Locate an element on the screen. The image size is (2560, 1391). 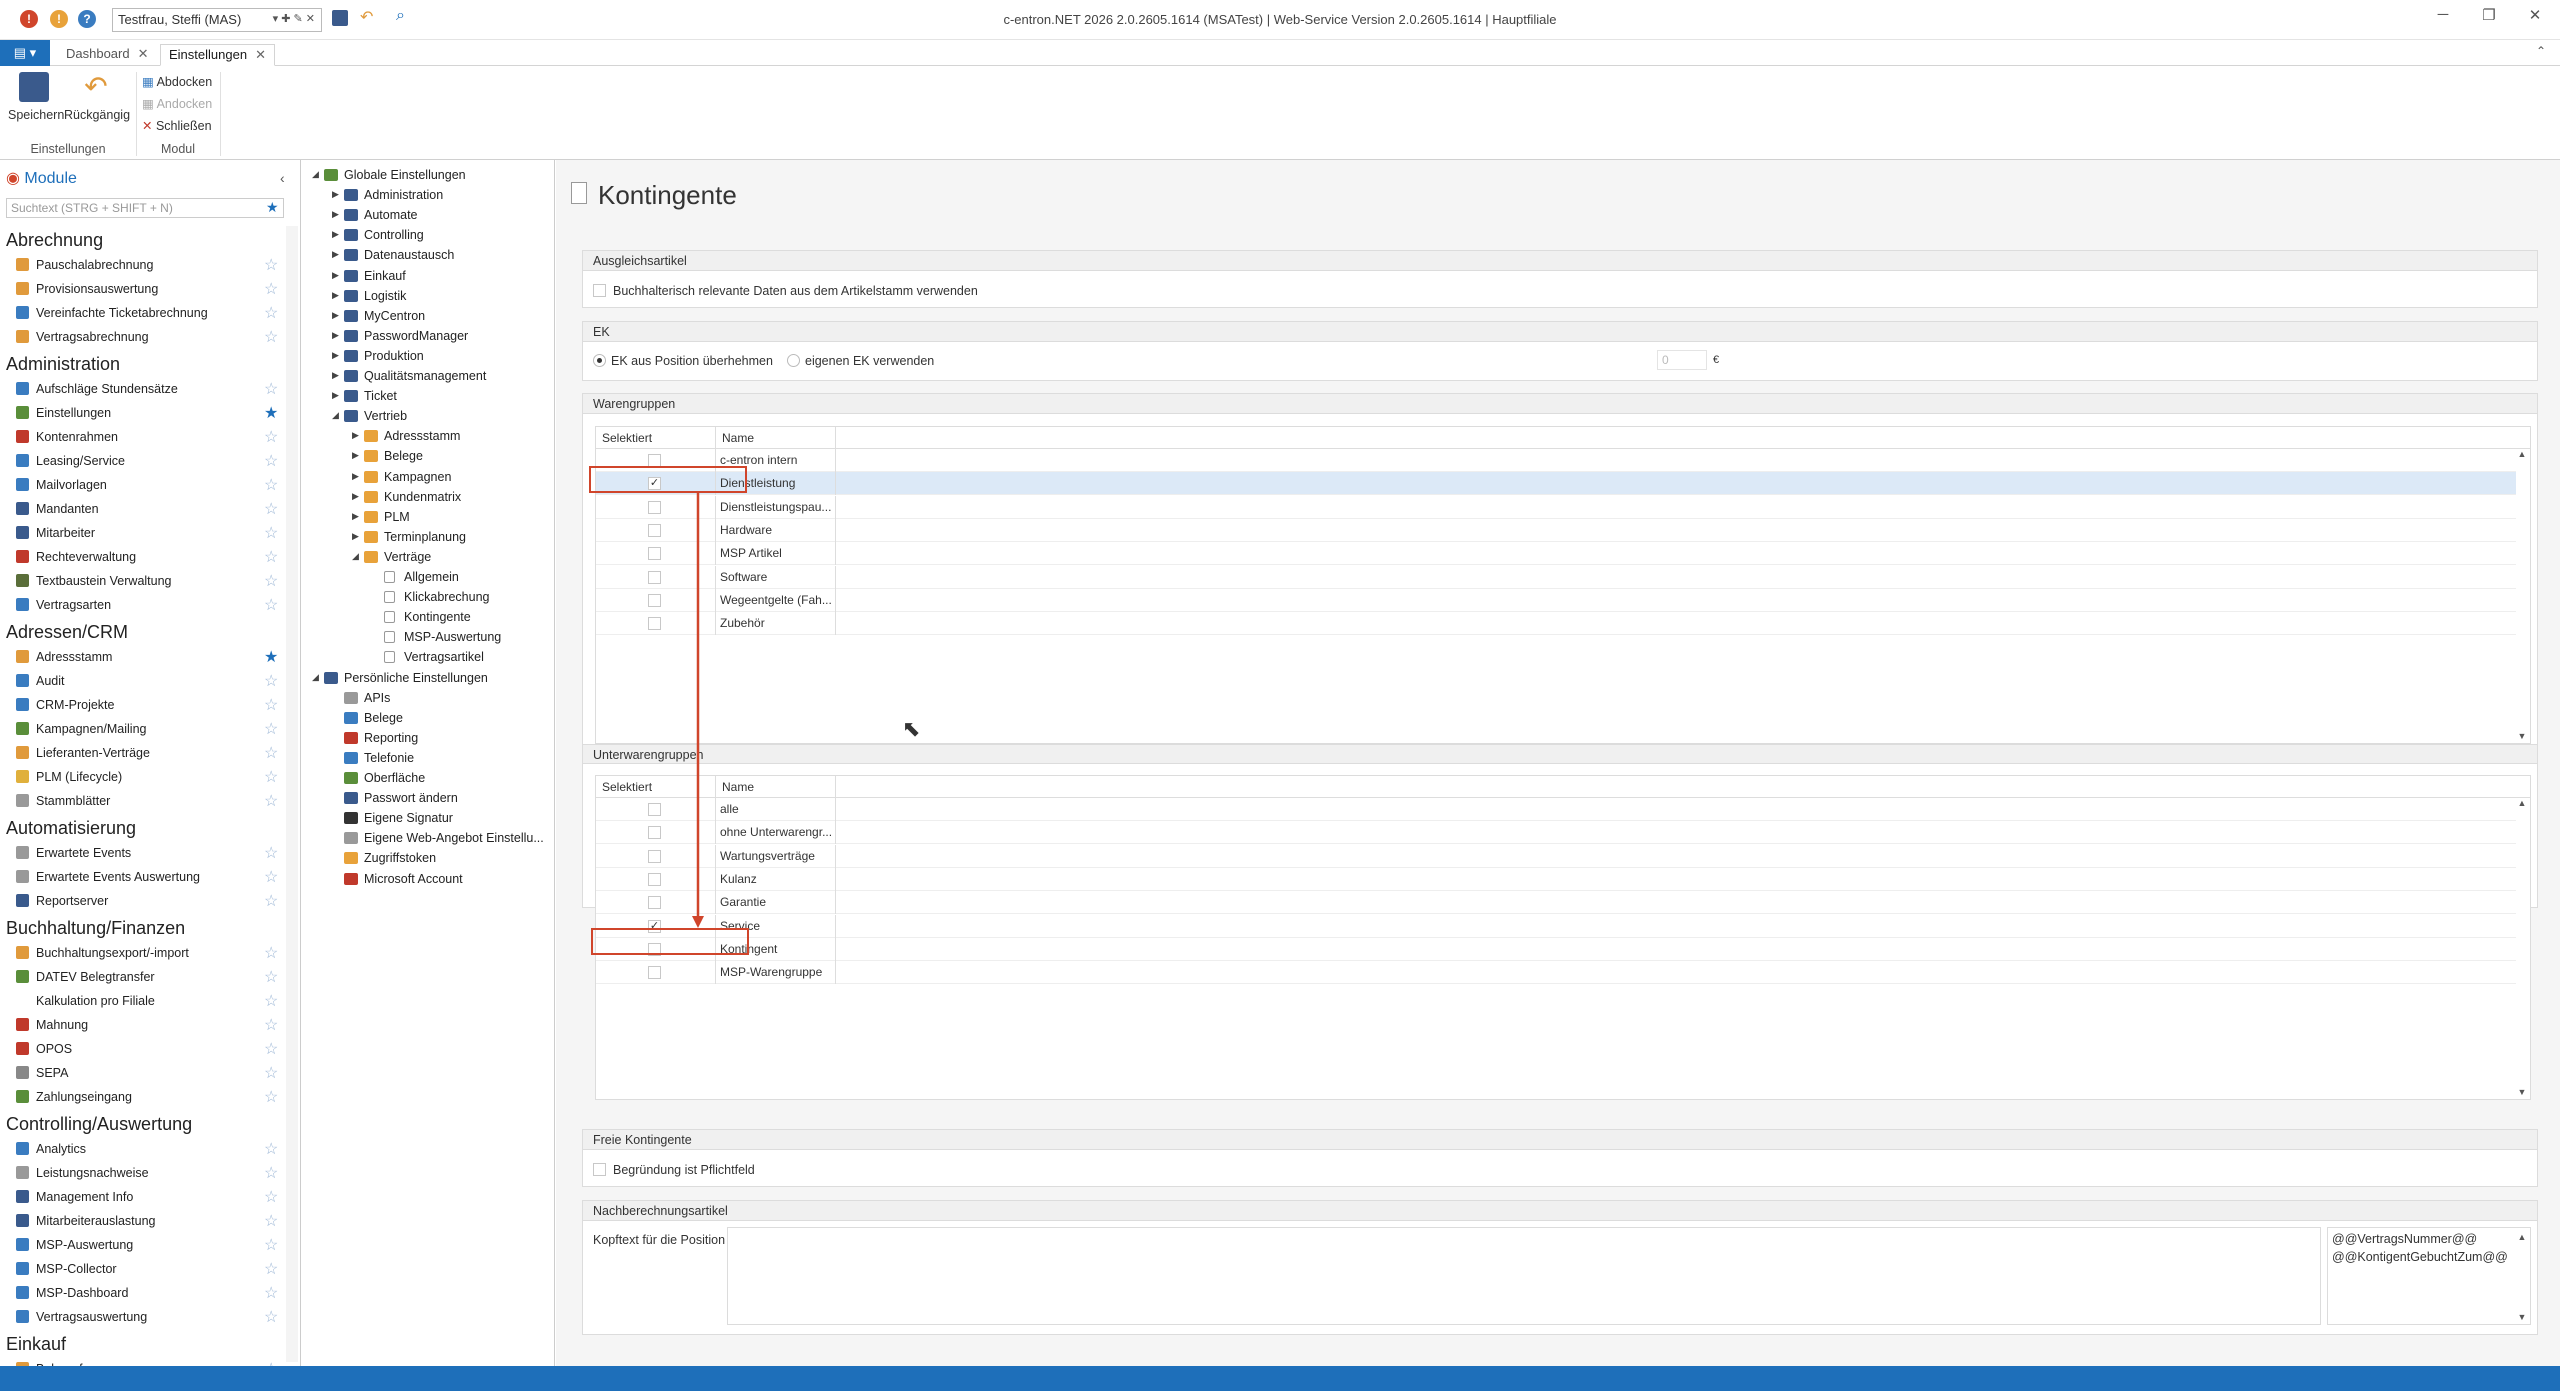
module-item: Stammblätter ☆ is located at coordinates (151, 801).